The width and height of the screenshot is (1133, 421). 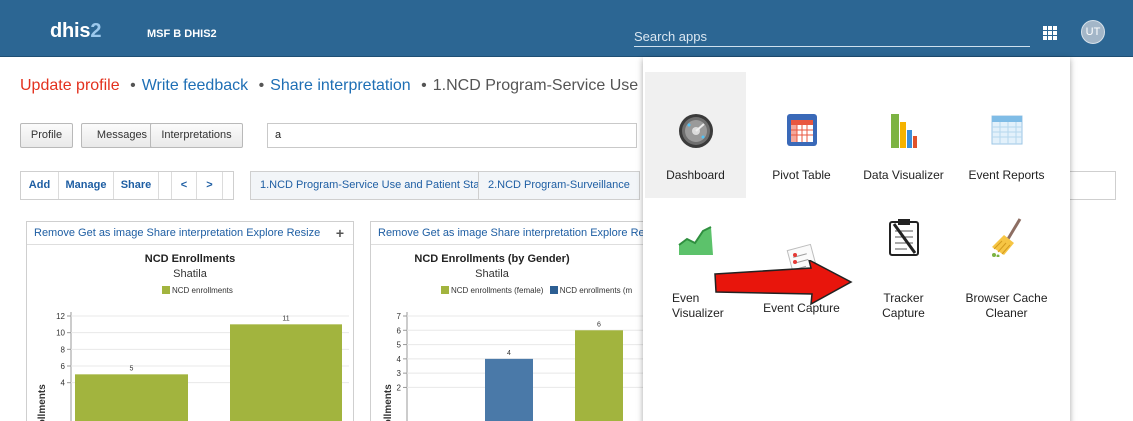 I want to click on dhis2-logo: dhis2, so click(x=75, y=31).